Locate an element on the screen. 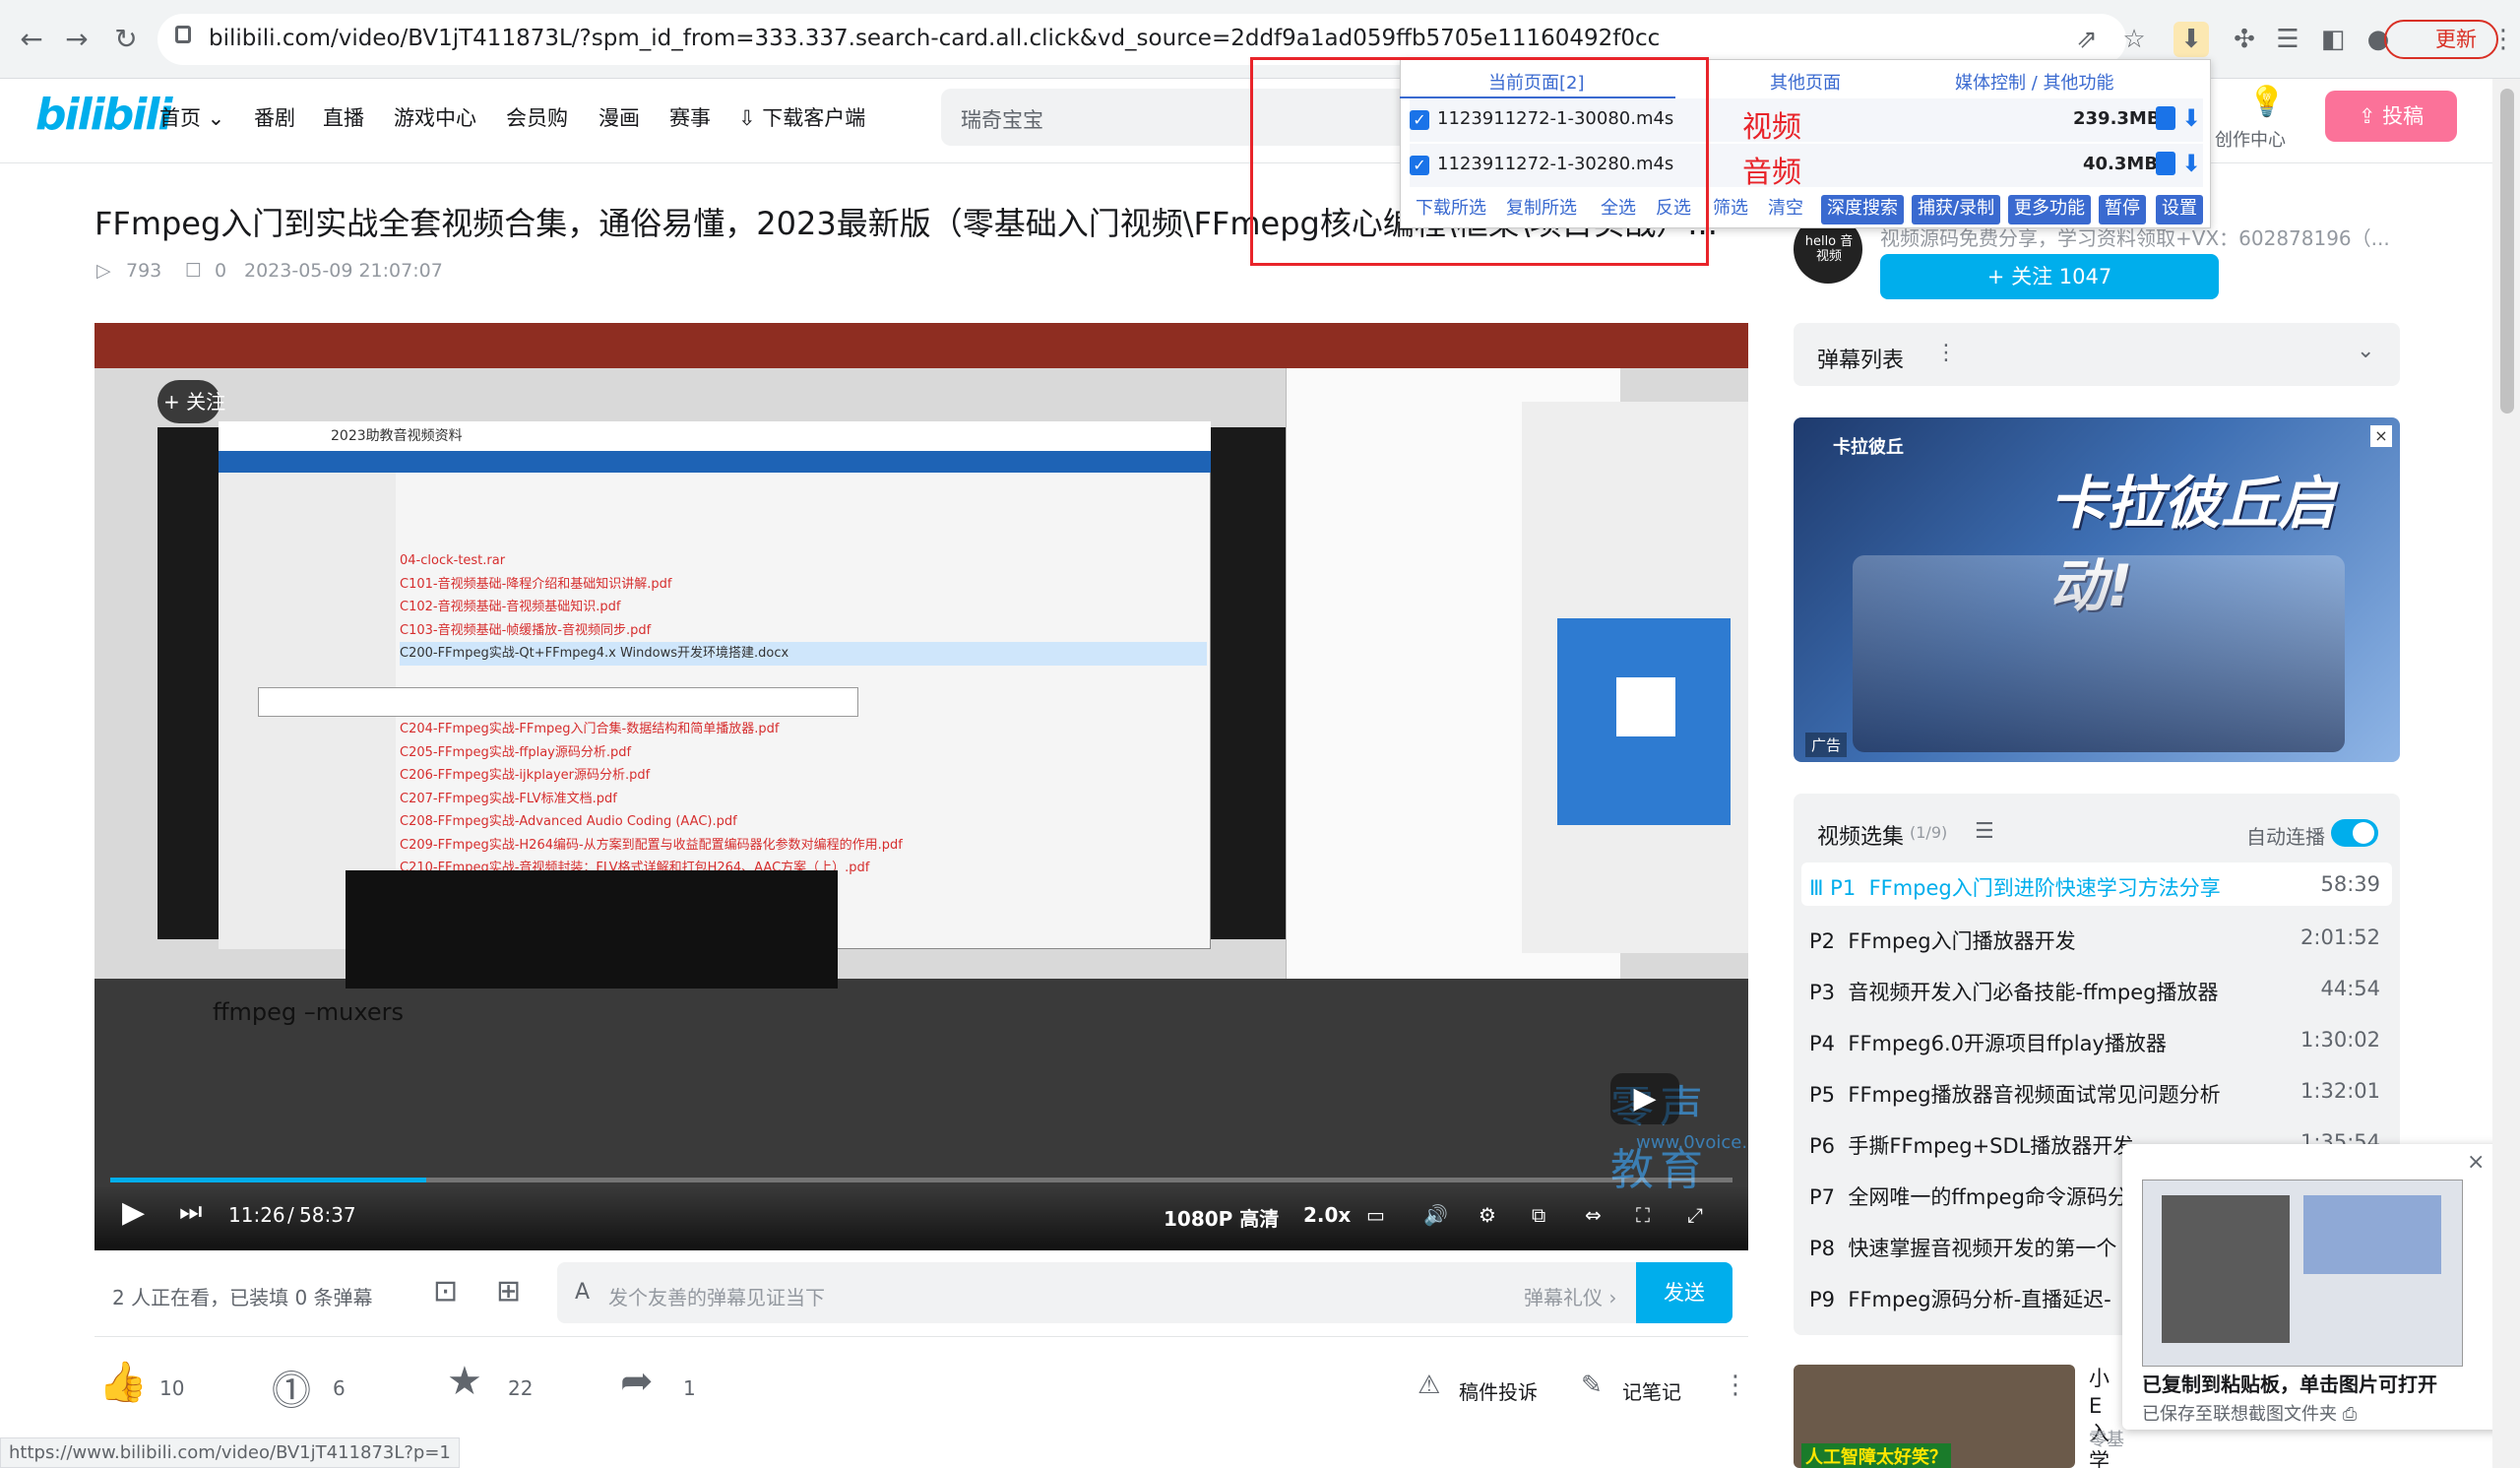 Image resolution: width=2520 pixels, height=1468 pixels. wide-screen-icon: ⇔ is located at coordinates (1593, 1215).